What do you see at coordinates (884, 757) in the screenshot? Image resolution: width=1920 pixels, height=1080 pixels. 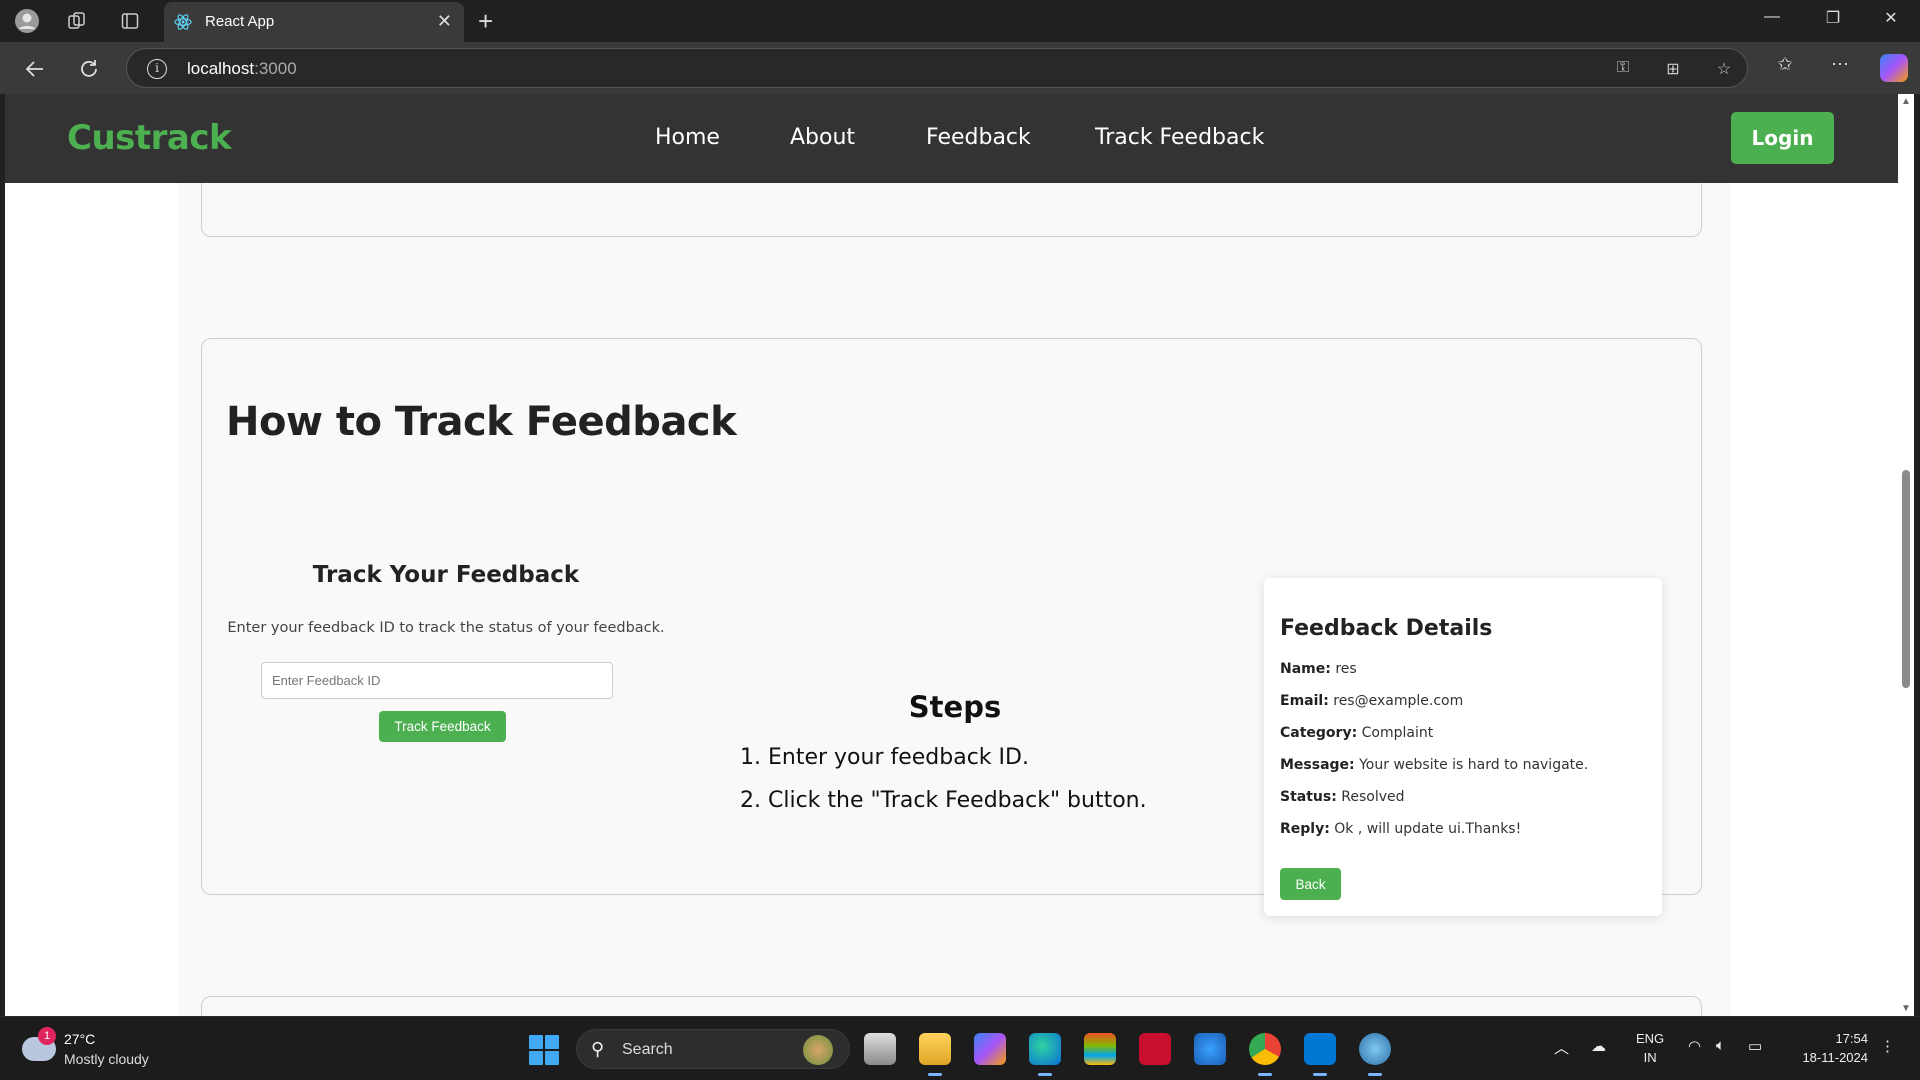 I see `step-item: 1. Enter your feedback ID.` at bounding box center [884, 757].